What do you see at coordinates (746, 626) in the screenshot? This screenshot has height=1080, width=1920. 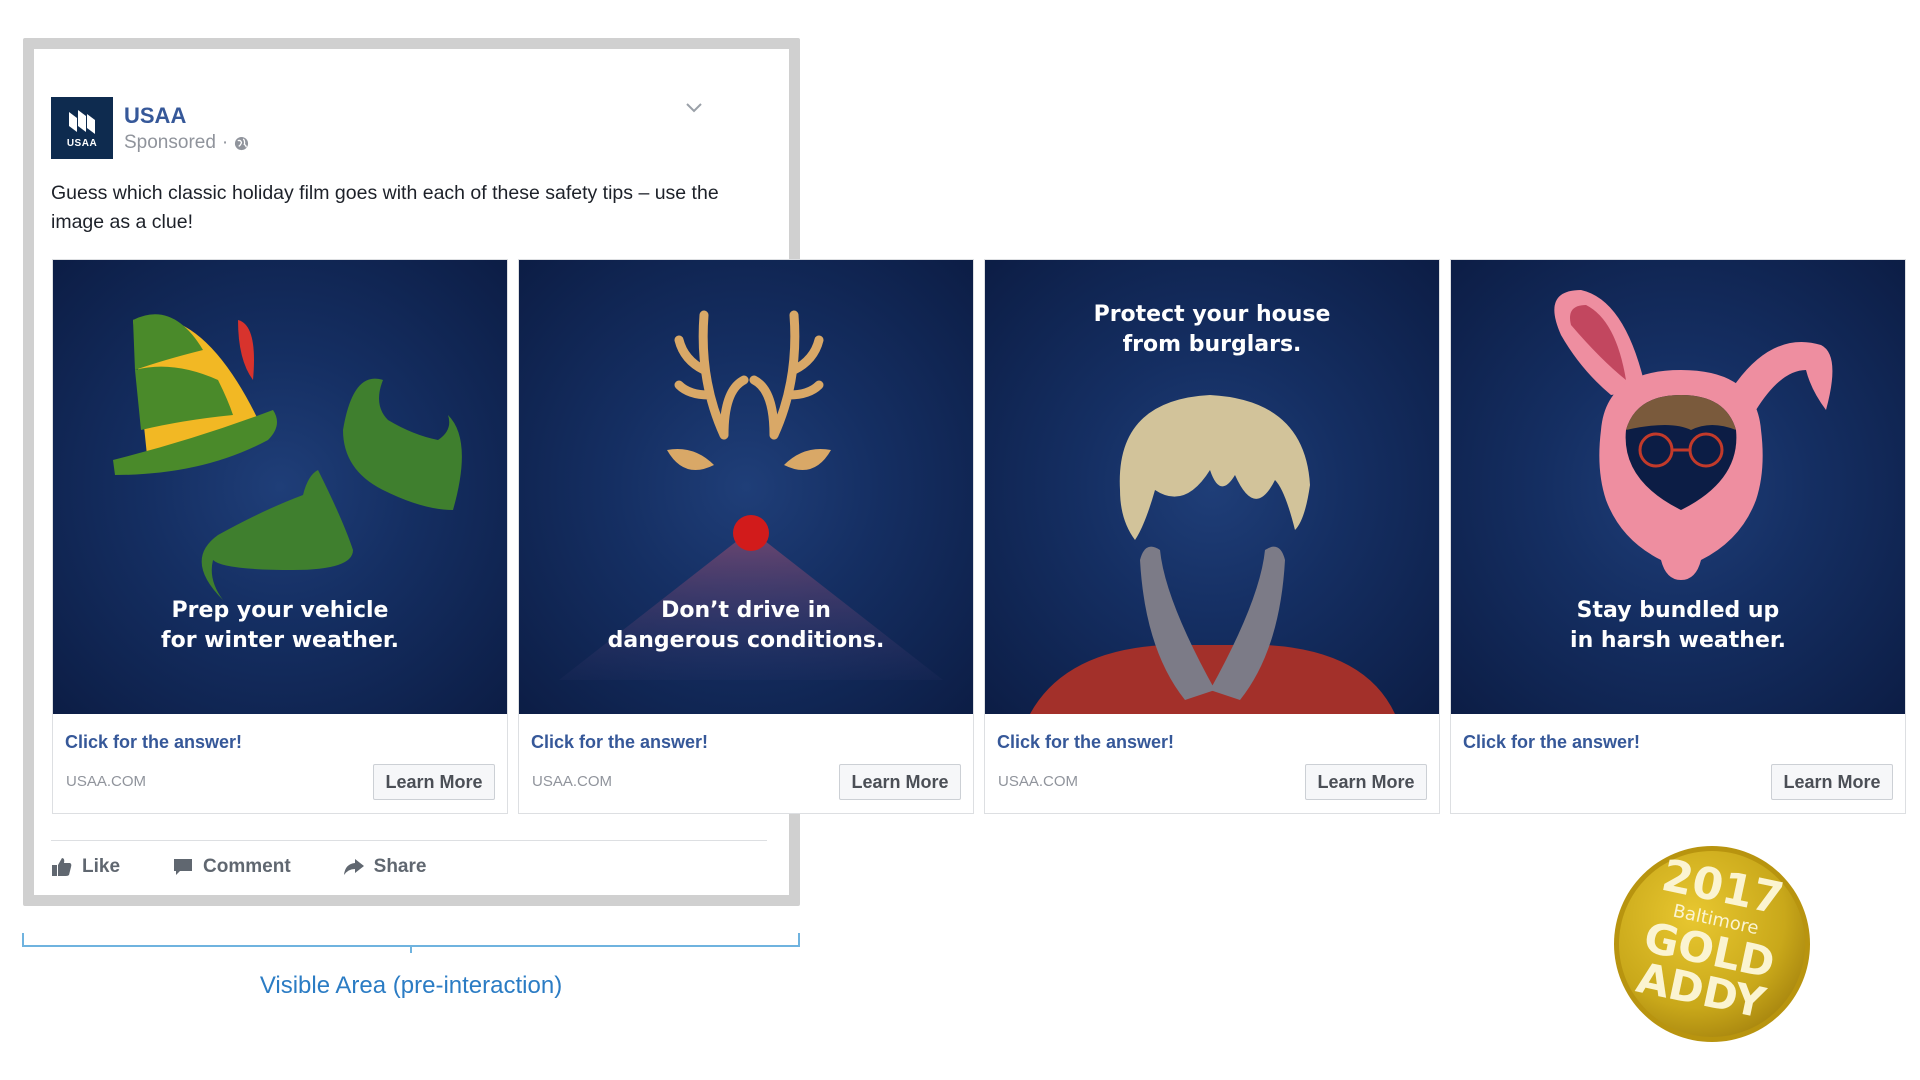 I see `card-caption: Don’t drive in dangerous conditions.` at bounding box center [746, 626].